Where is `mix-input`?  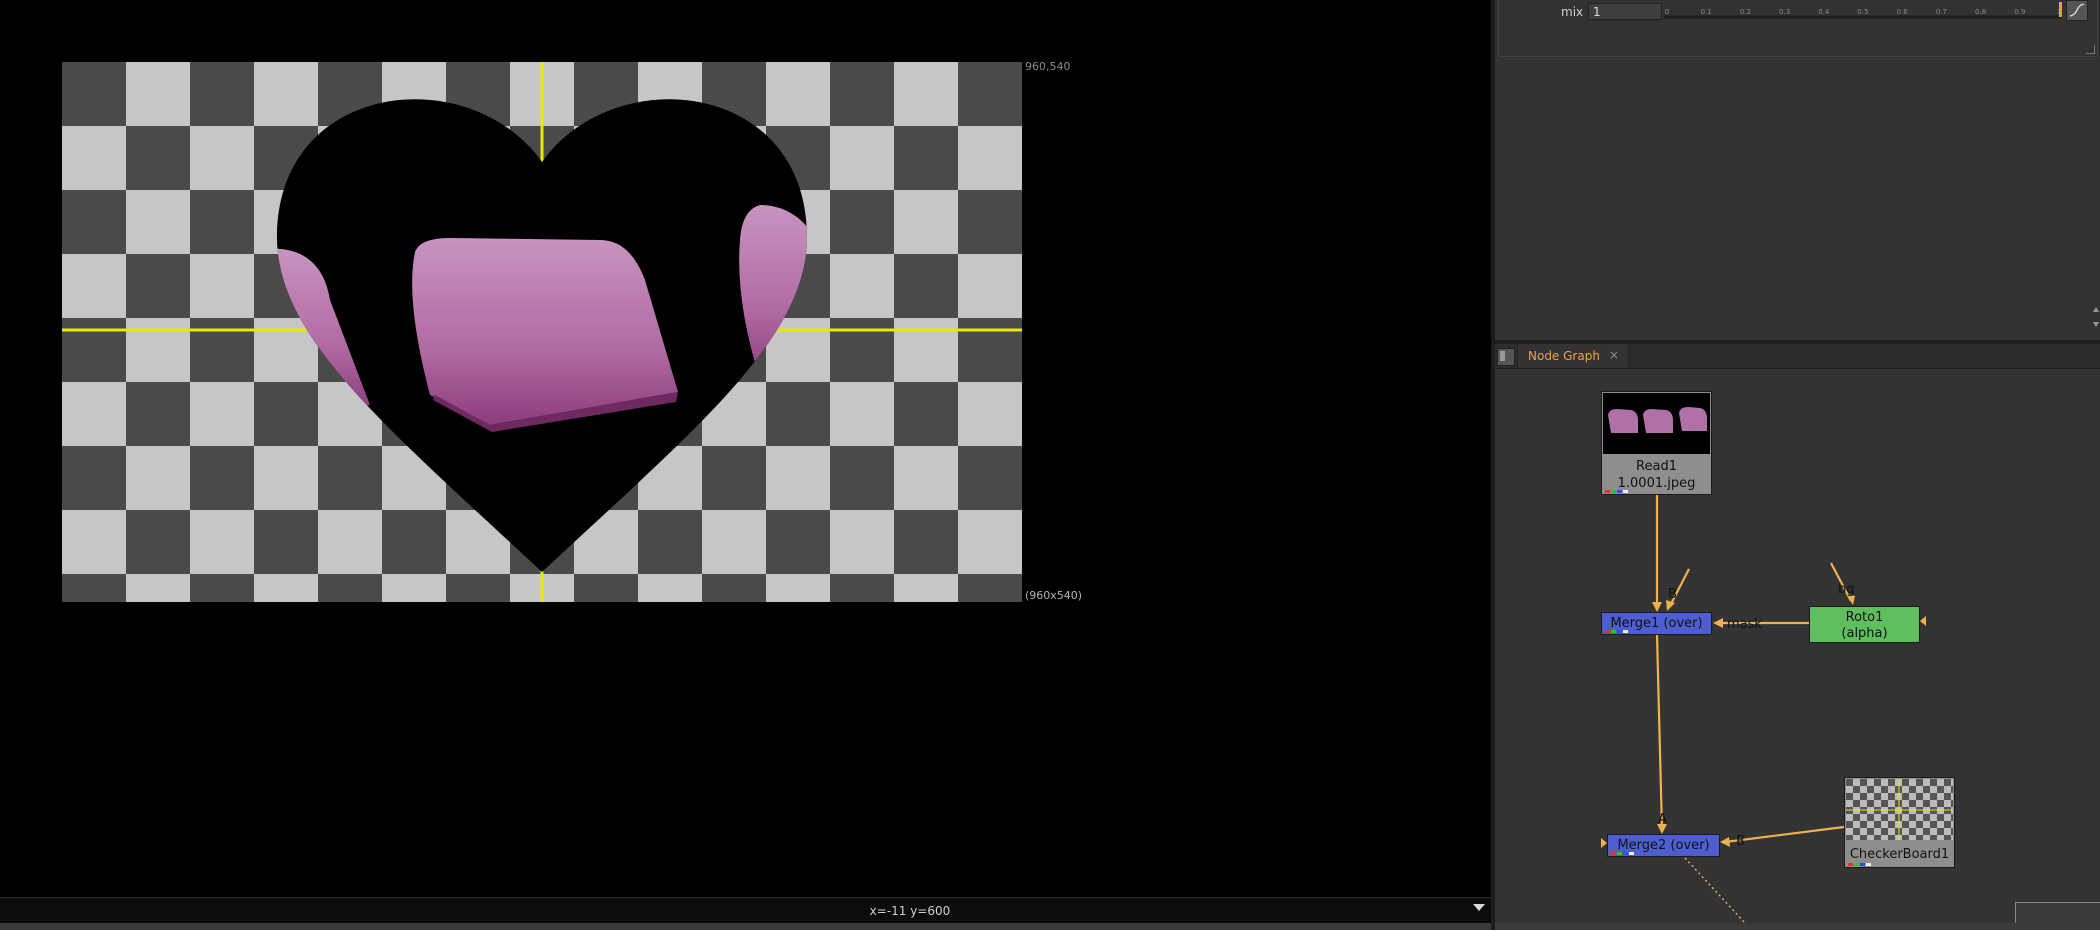
mix-input is located at coordinates (1625, 11).